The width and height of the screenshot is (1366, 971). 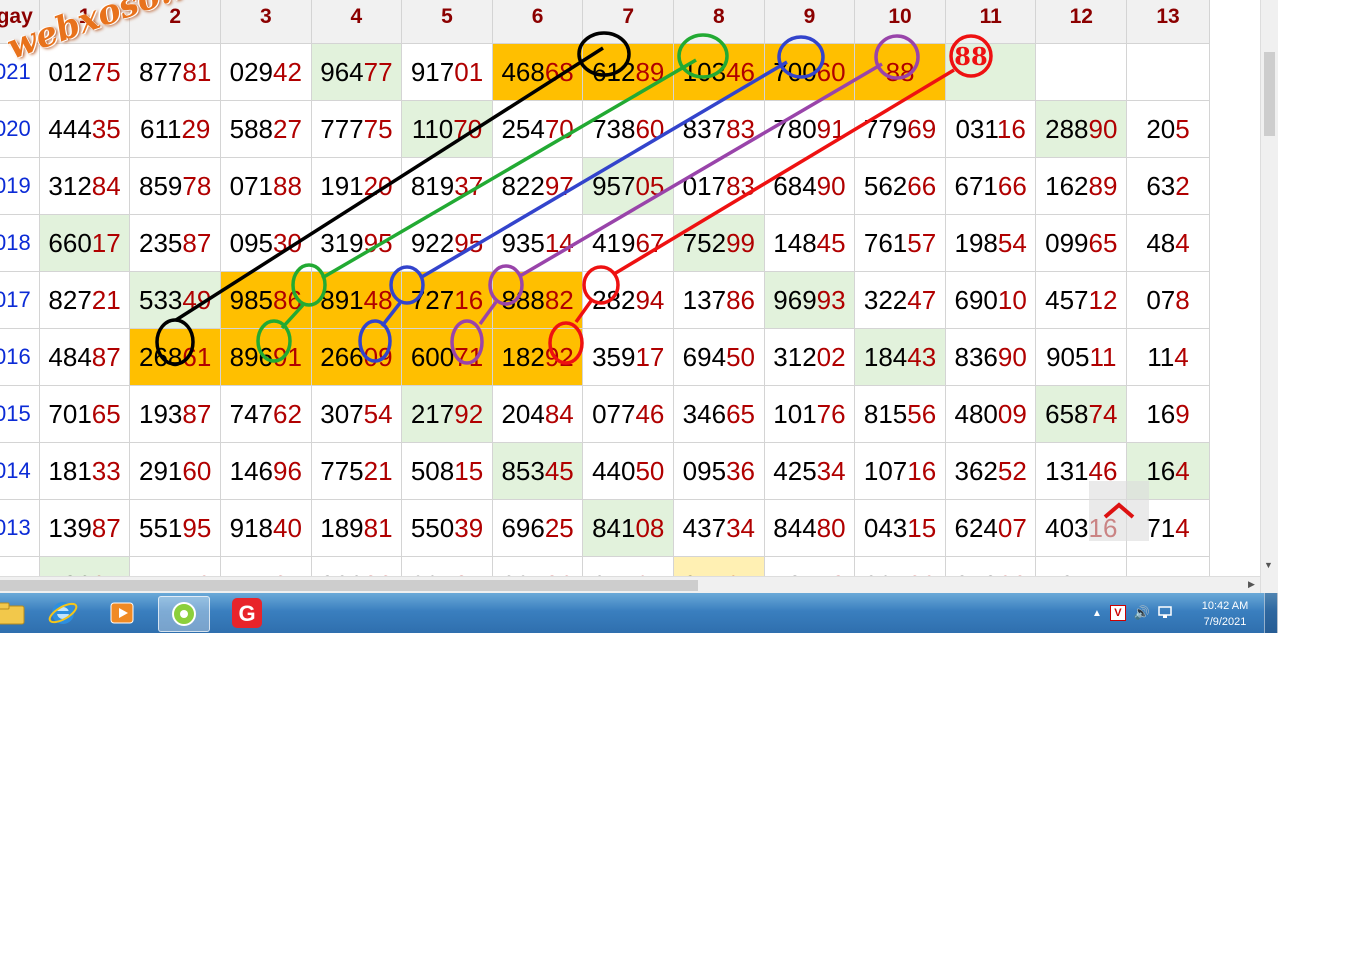 What do you see at coordinates (1268, 565) in the screenshot?
I see `scroll-down-arrow-icon: ▼` at bounding box center [1268, 565].